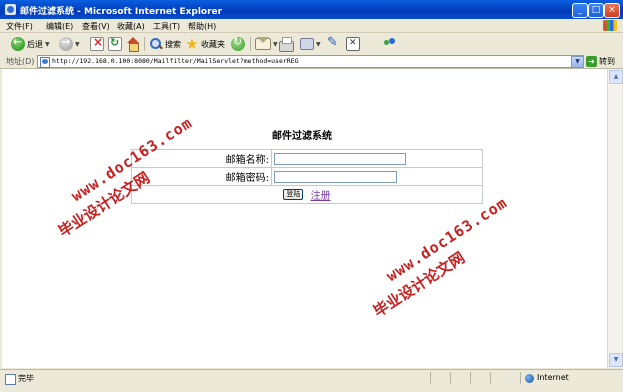  I want to click on status-bar: 完毕 Internet, so click(311, 380).